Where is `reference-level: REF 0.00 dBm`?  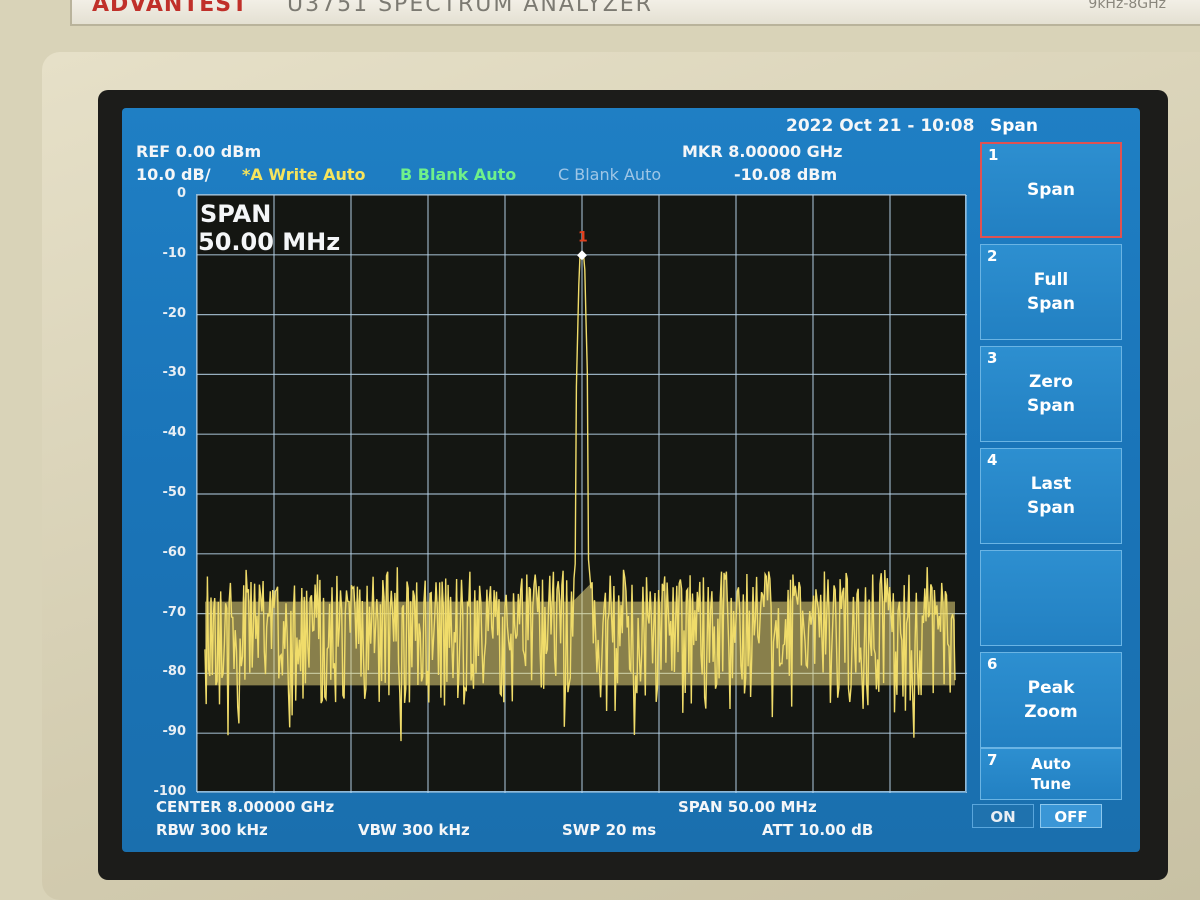 reference-level: REF 0.00 dBm is located at coordinates (199, 151).